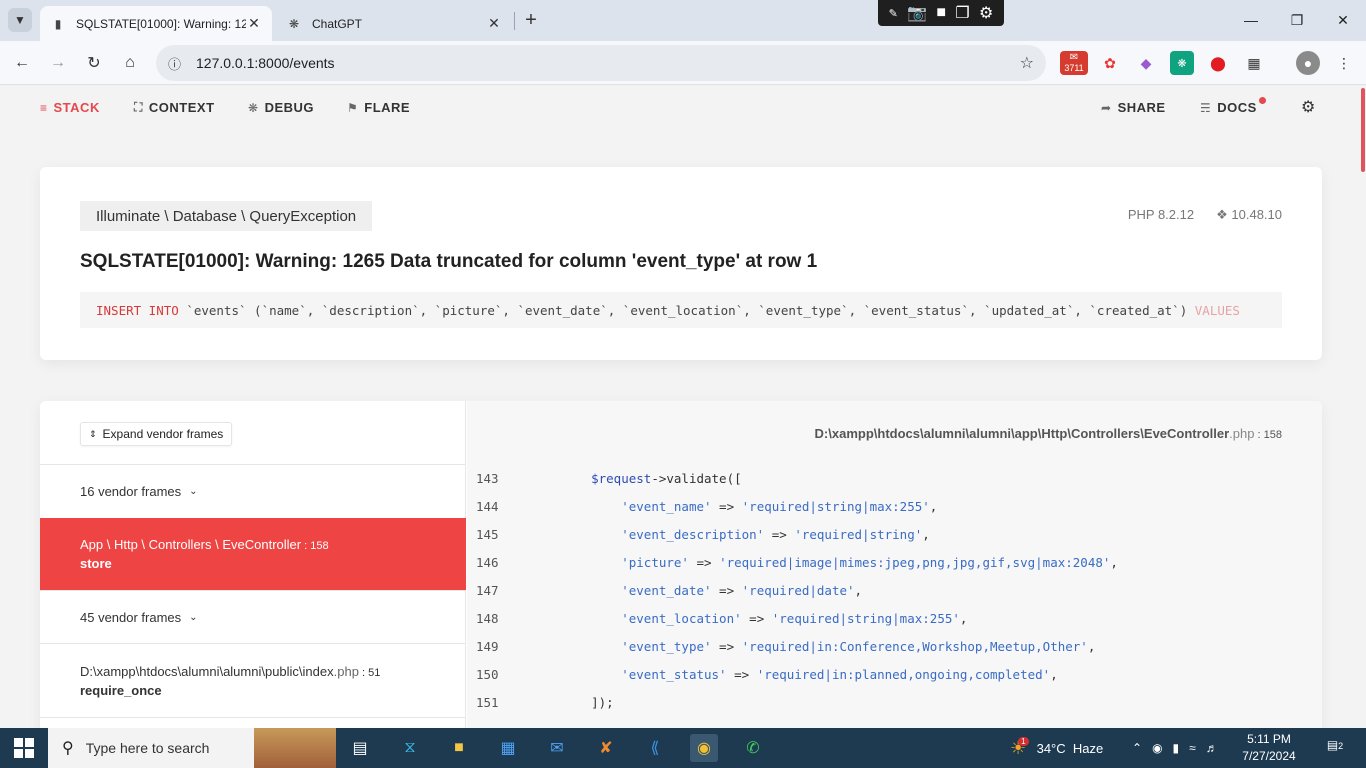 Image resolution: width=1366 pixels, height=768 pixels. I want to click on bookmark-star-icon: ☆, so click(1027, 63).